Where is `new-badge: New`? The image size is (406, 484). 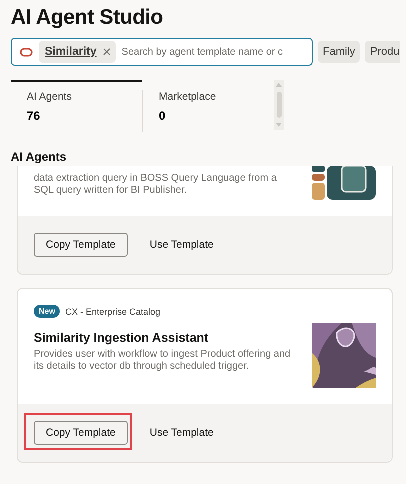 new-badge: New is located at coordinates (47, 311).